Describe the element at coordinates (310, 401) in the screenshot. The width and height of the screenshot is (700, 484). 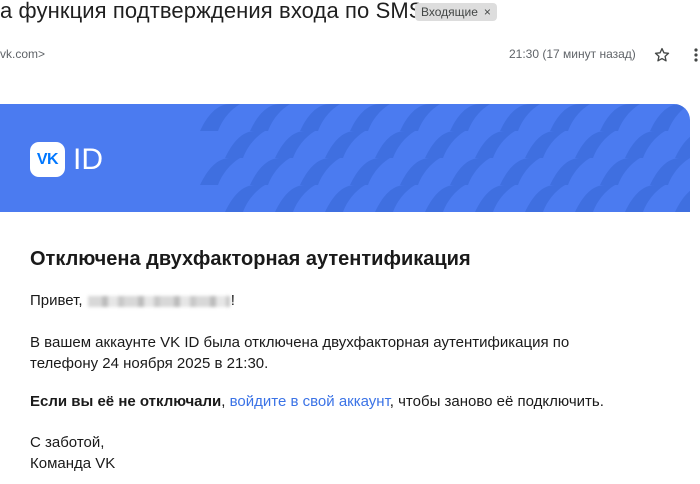
I see `login-link: войдите в свой аккаунт` at that location.